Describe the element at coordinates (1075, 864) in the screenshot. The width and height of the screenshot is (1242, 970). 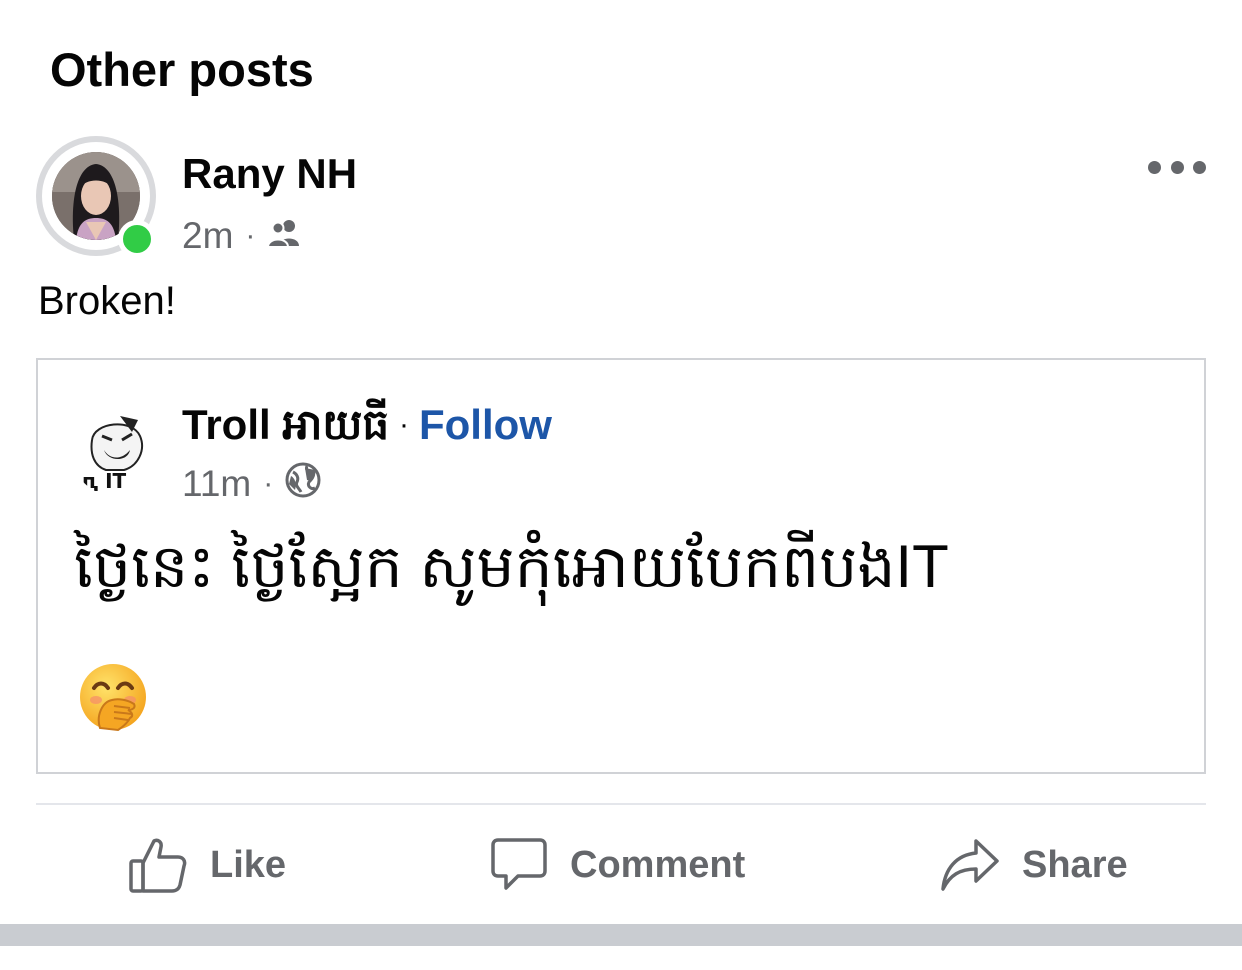
I see `share-label: Share` at that location.